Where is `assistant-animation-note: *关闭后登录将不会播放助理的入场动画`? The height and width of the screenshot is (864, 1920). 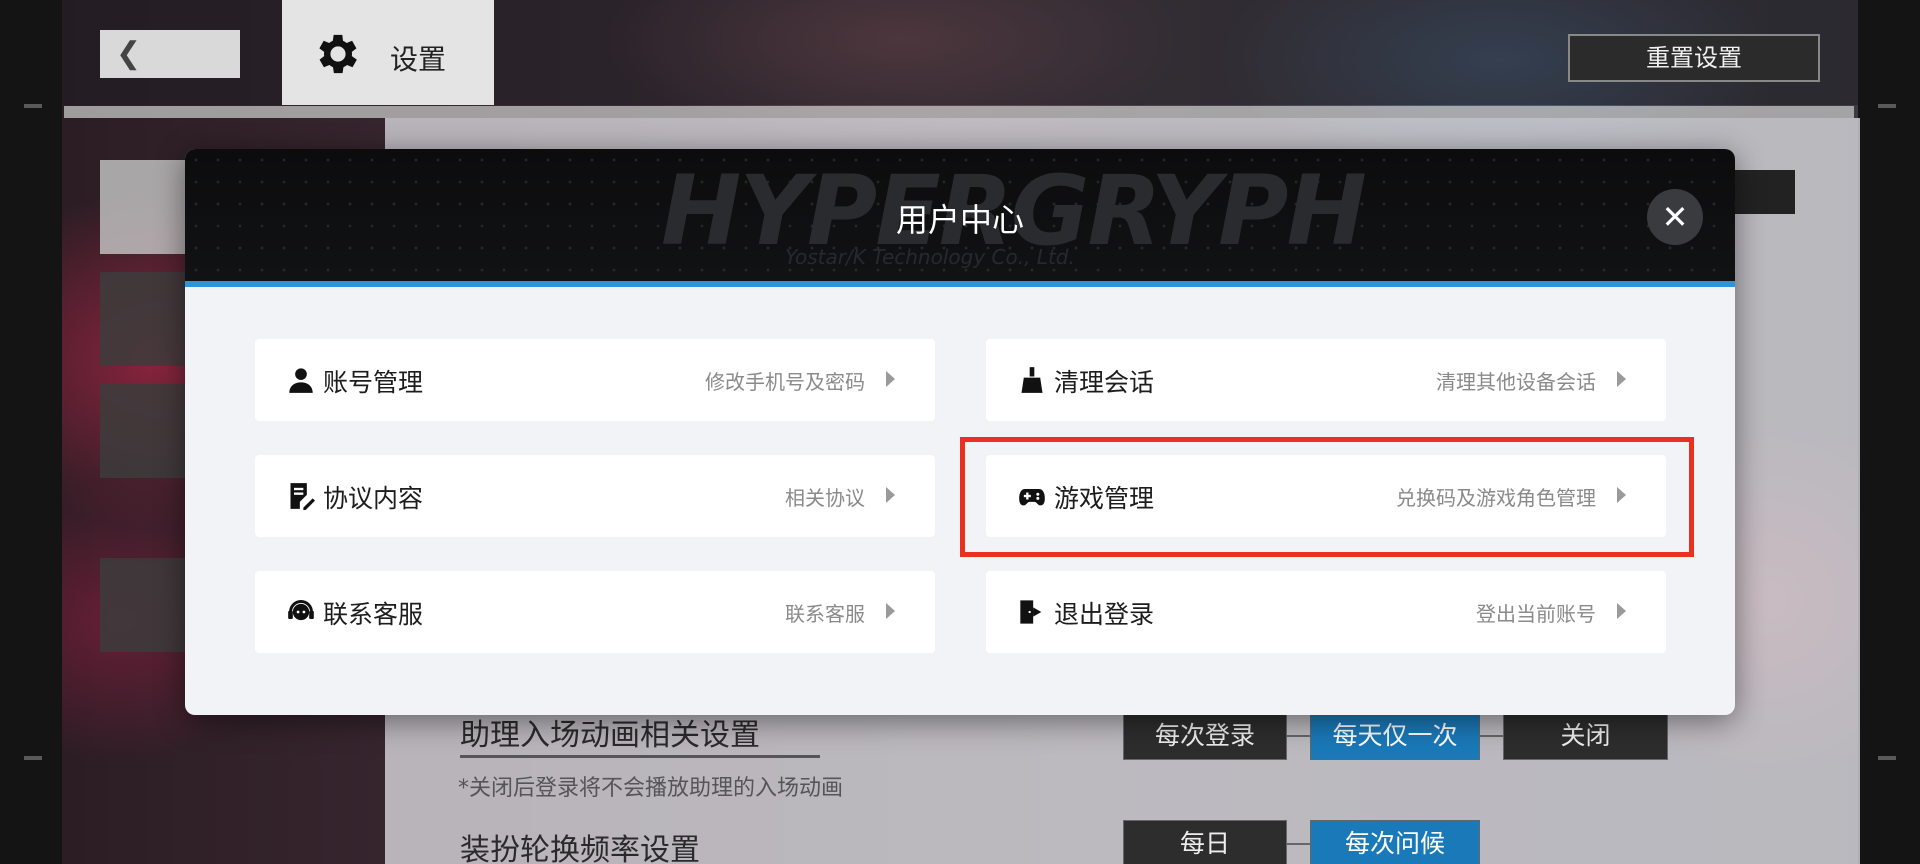 assistant-animation-note: *关闭后登录将不会播放助理的入场动画 is located at coordinates (651, 788).